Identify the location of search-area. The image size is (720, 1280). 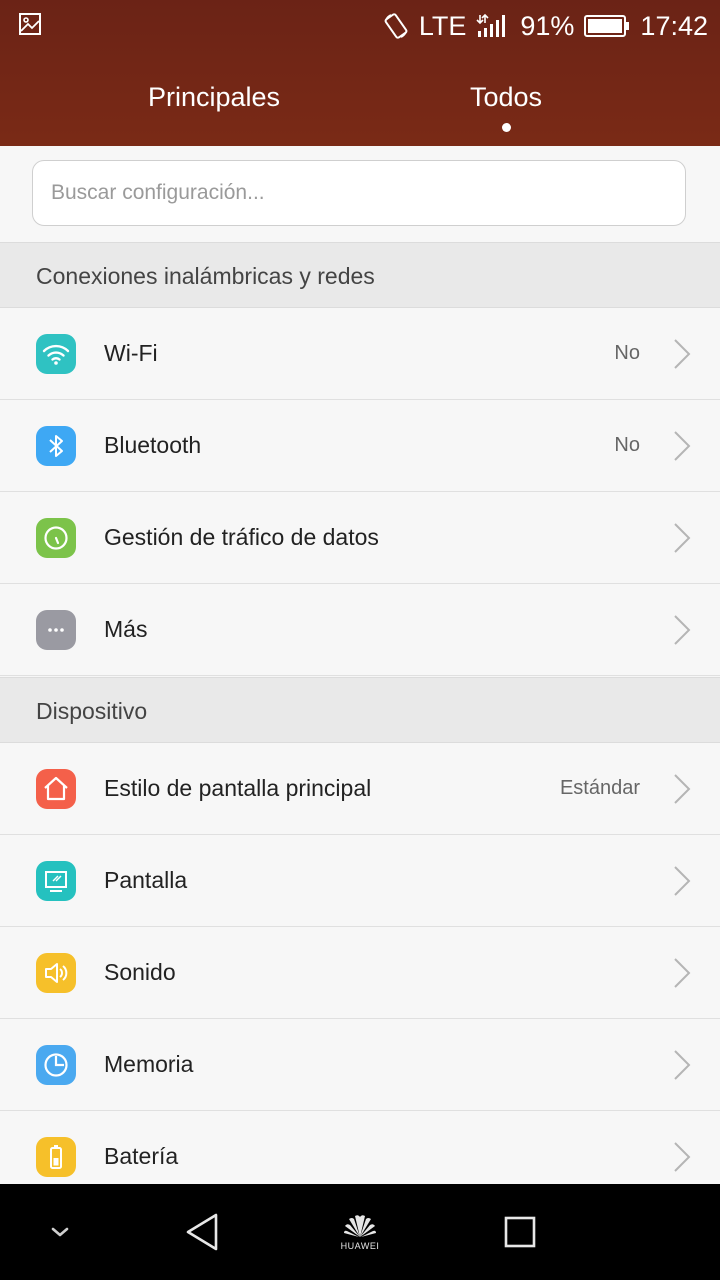
(360, 194).